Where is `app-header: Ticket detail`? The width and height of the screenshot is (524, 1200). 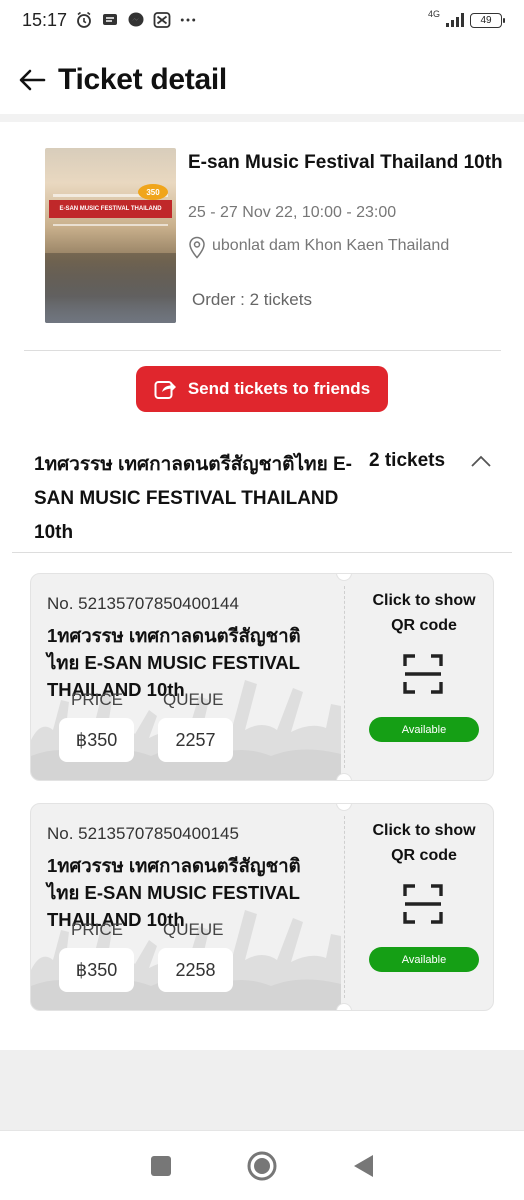
app-header: Ticket detail is located at coordinates (262, 80).